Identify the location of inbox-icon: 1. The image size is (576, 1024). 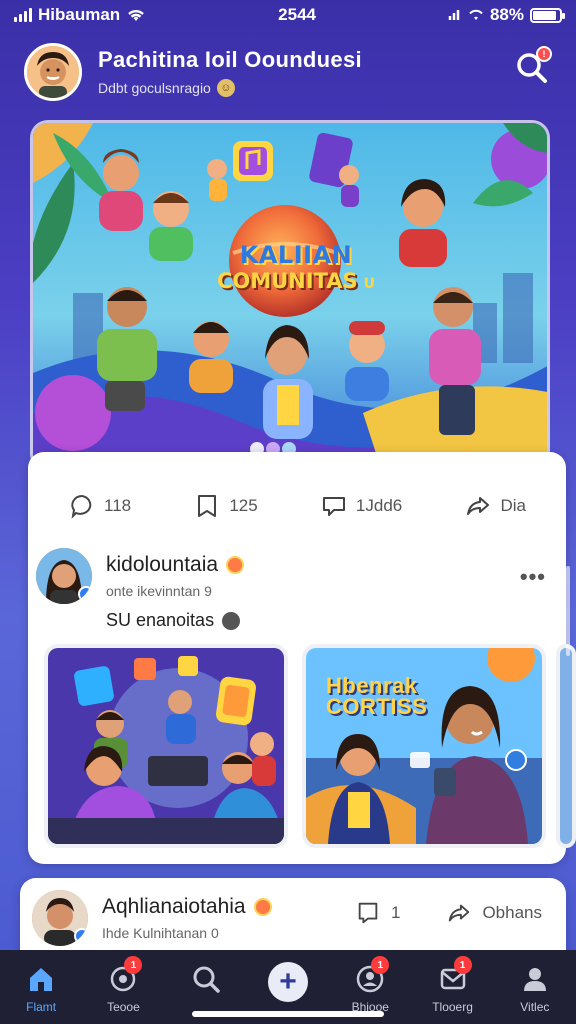
(454, 976).